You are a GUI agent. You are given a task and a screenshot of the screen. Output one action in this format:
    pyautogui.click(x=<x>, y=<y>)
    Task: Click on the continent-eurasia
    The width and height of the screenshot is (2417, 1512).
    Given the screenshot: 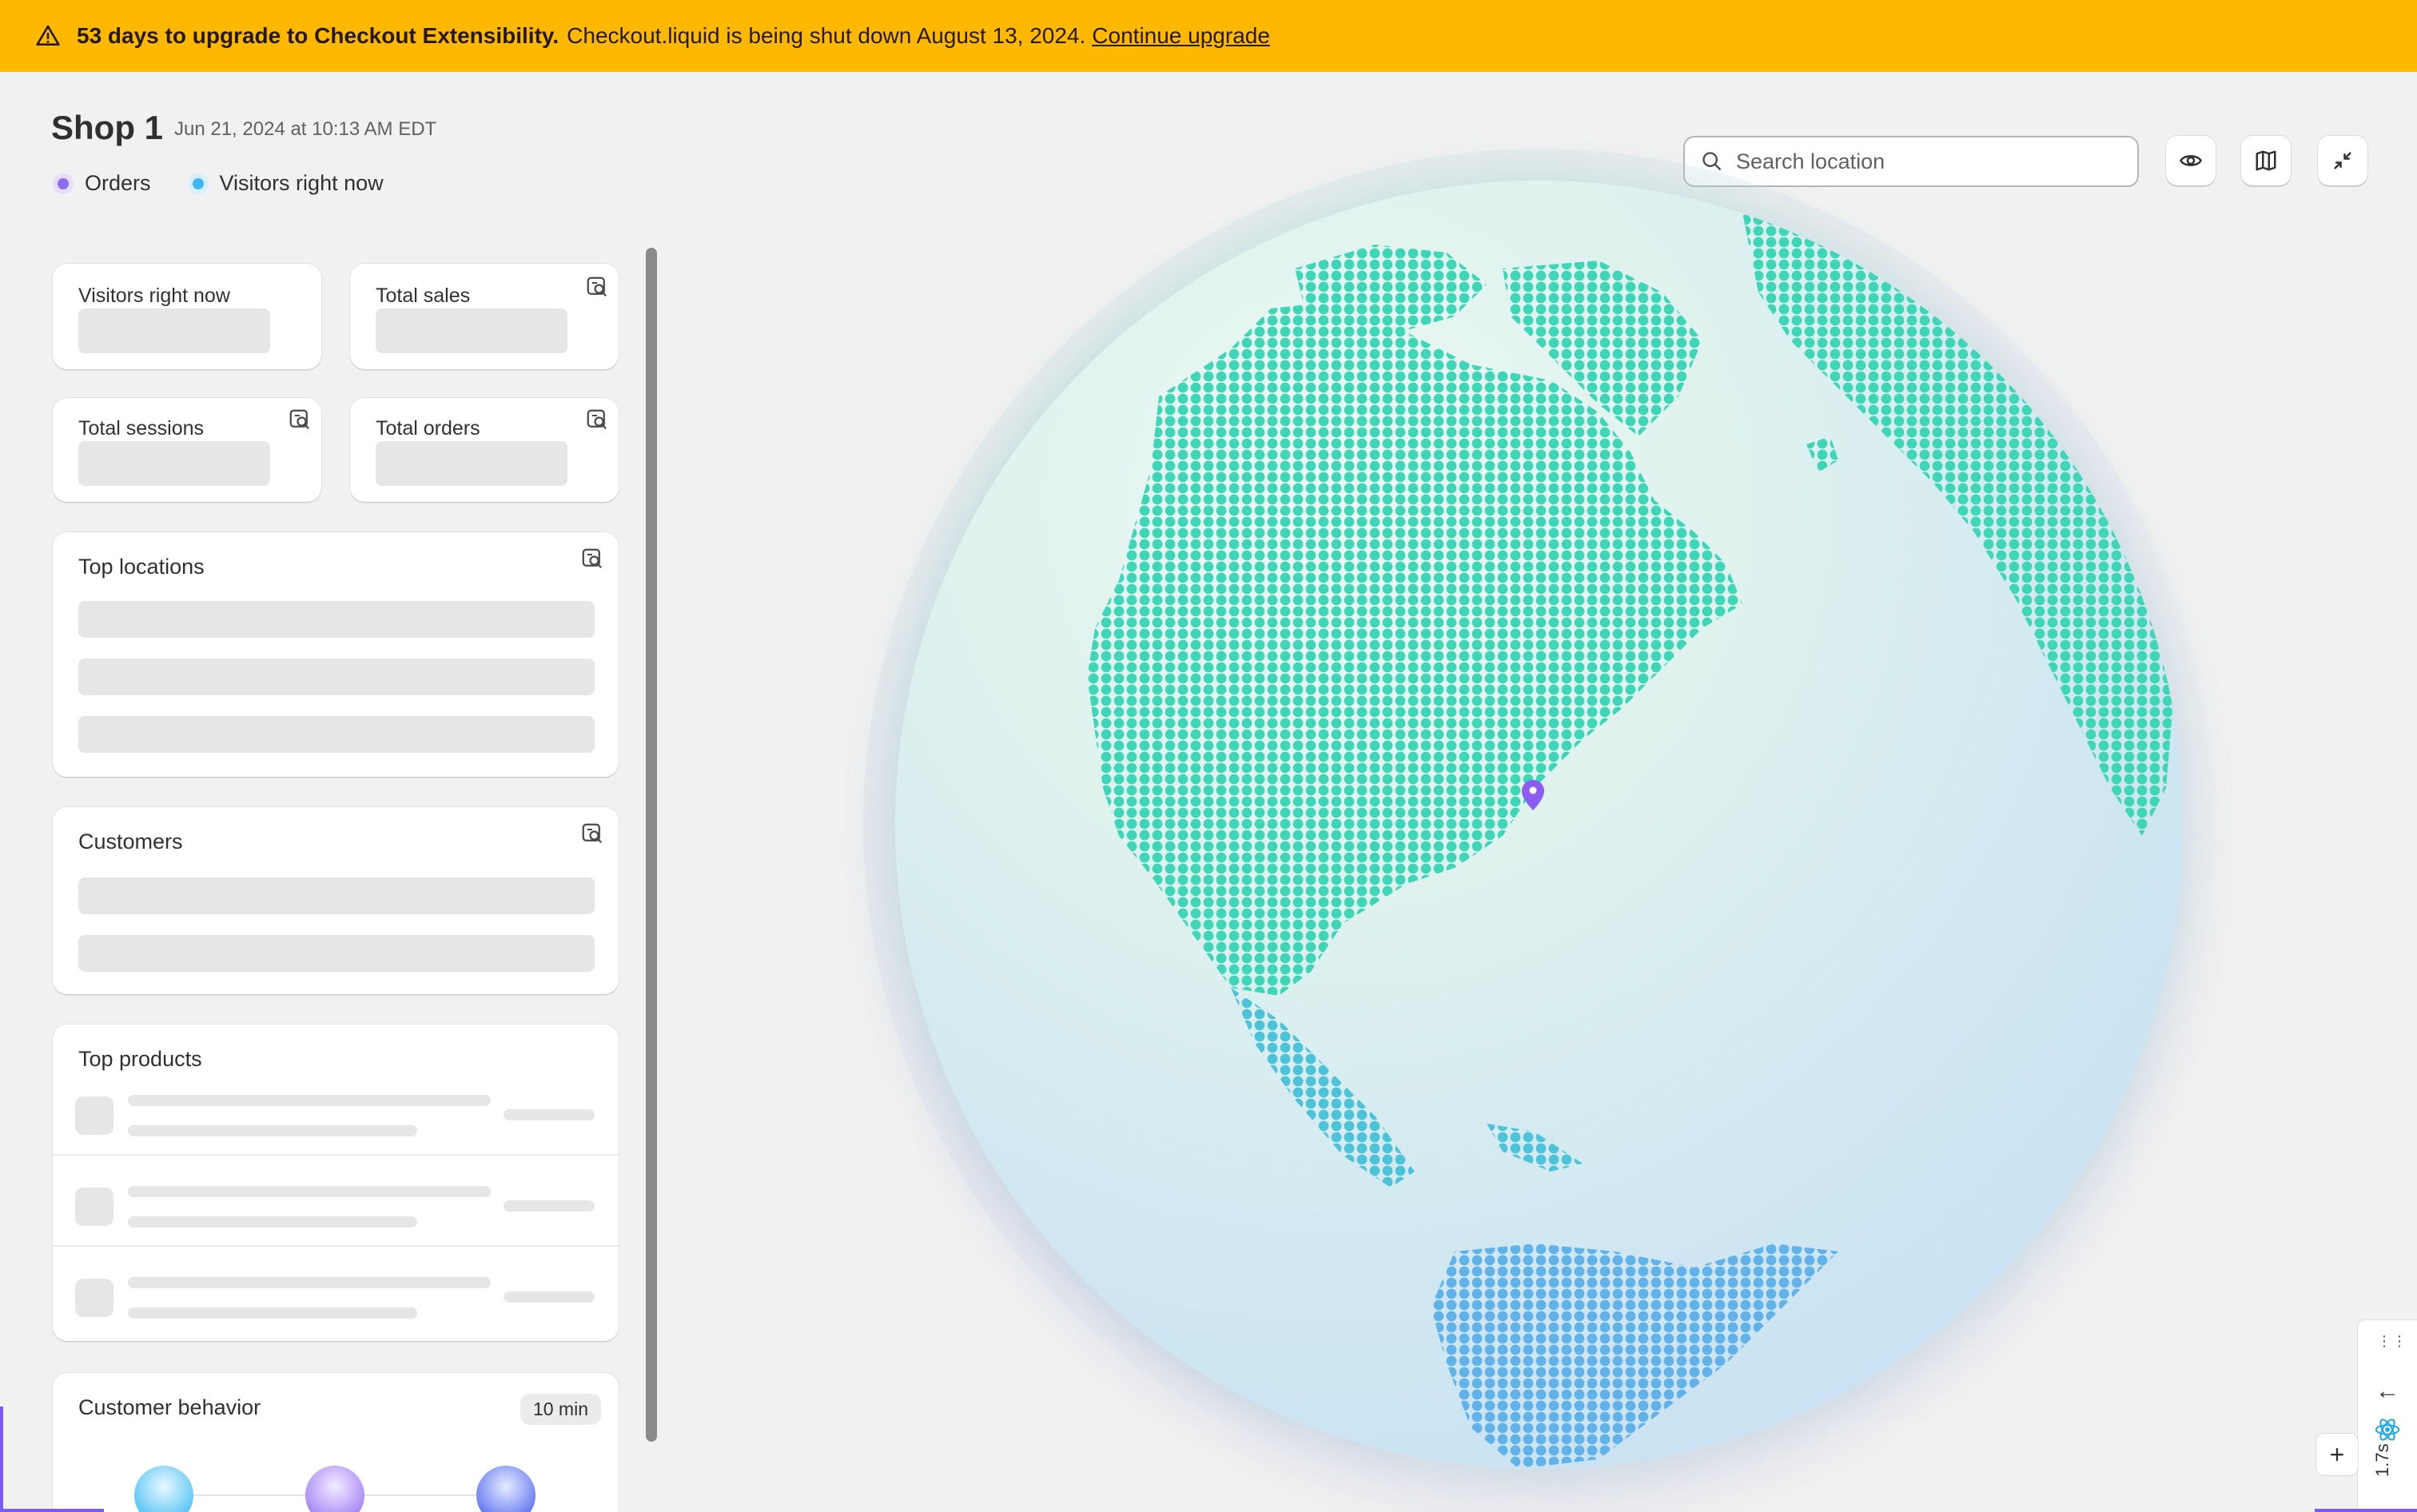 What is the action you would take?
    pyautogui.click(x=1958, y=524)
    